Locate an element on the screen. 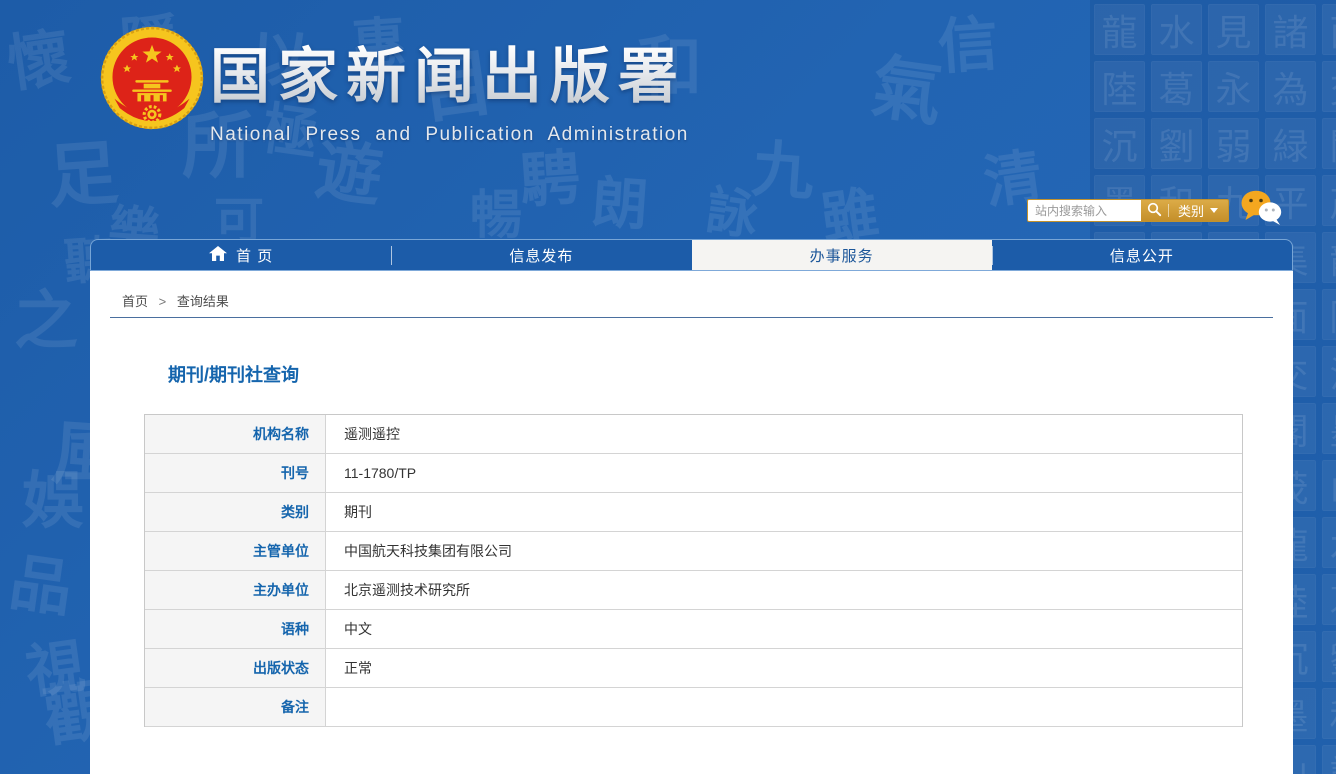  row-value: 11-1780/TP is located at coordinates (380, 473).